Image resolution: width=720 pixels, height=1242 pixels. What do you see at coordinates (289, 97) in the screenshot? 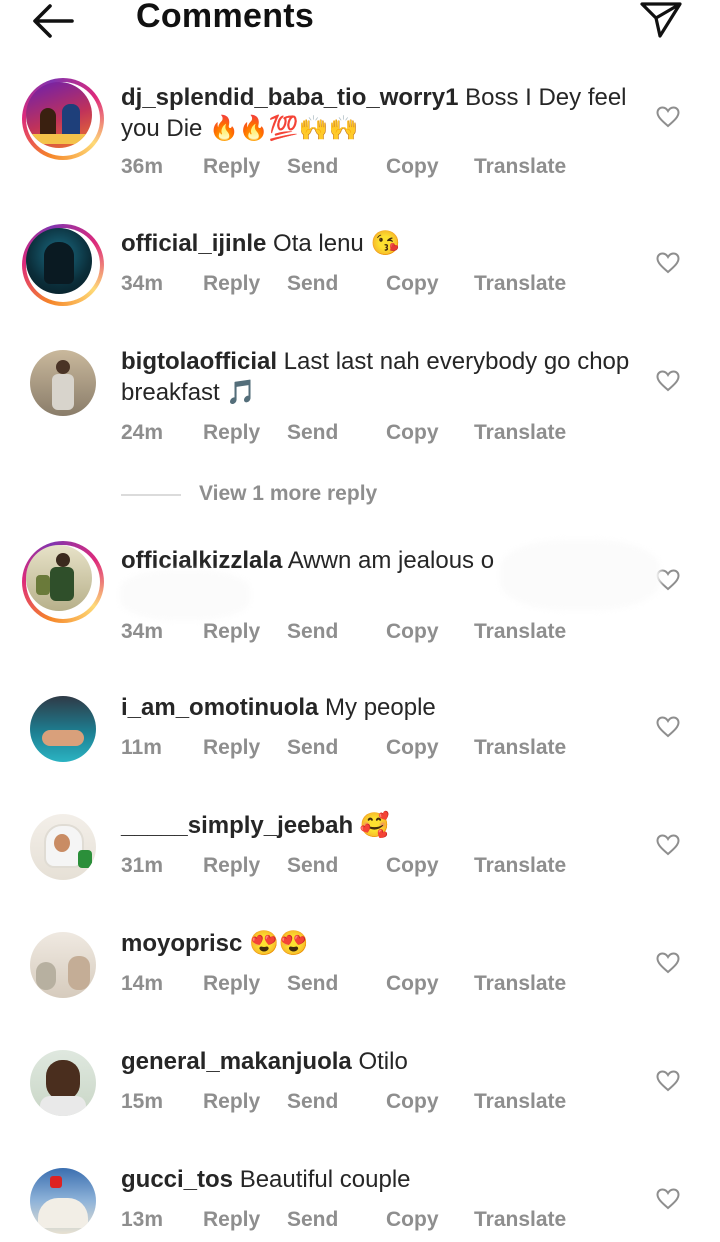
I see `comment-username: dj_splendid_baba_tio_worry1` at bounding box center [289, 97].